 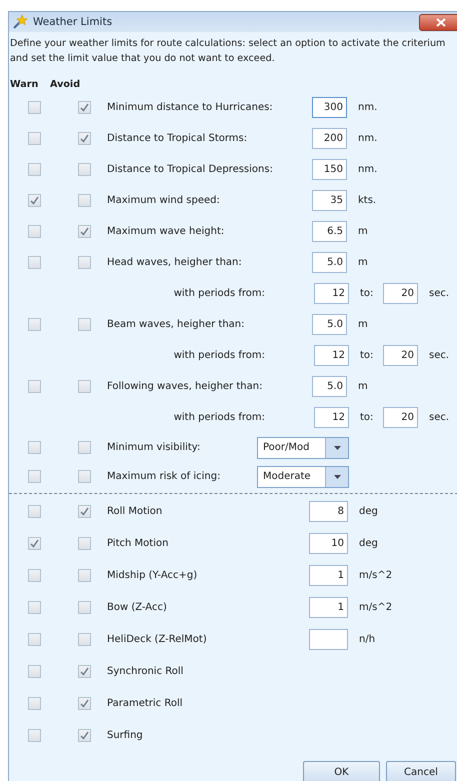 I want to click on close-button, so click(x=438, y=22).